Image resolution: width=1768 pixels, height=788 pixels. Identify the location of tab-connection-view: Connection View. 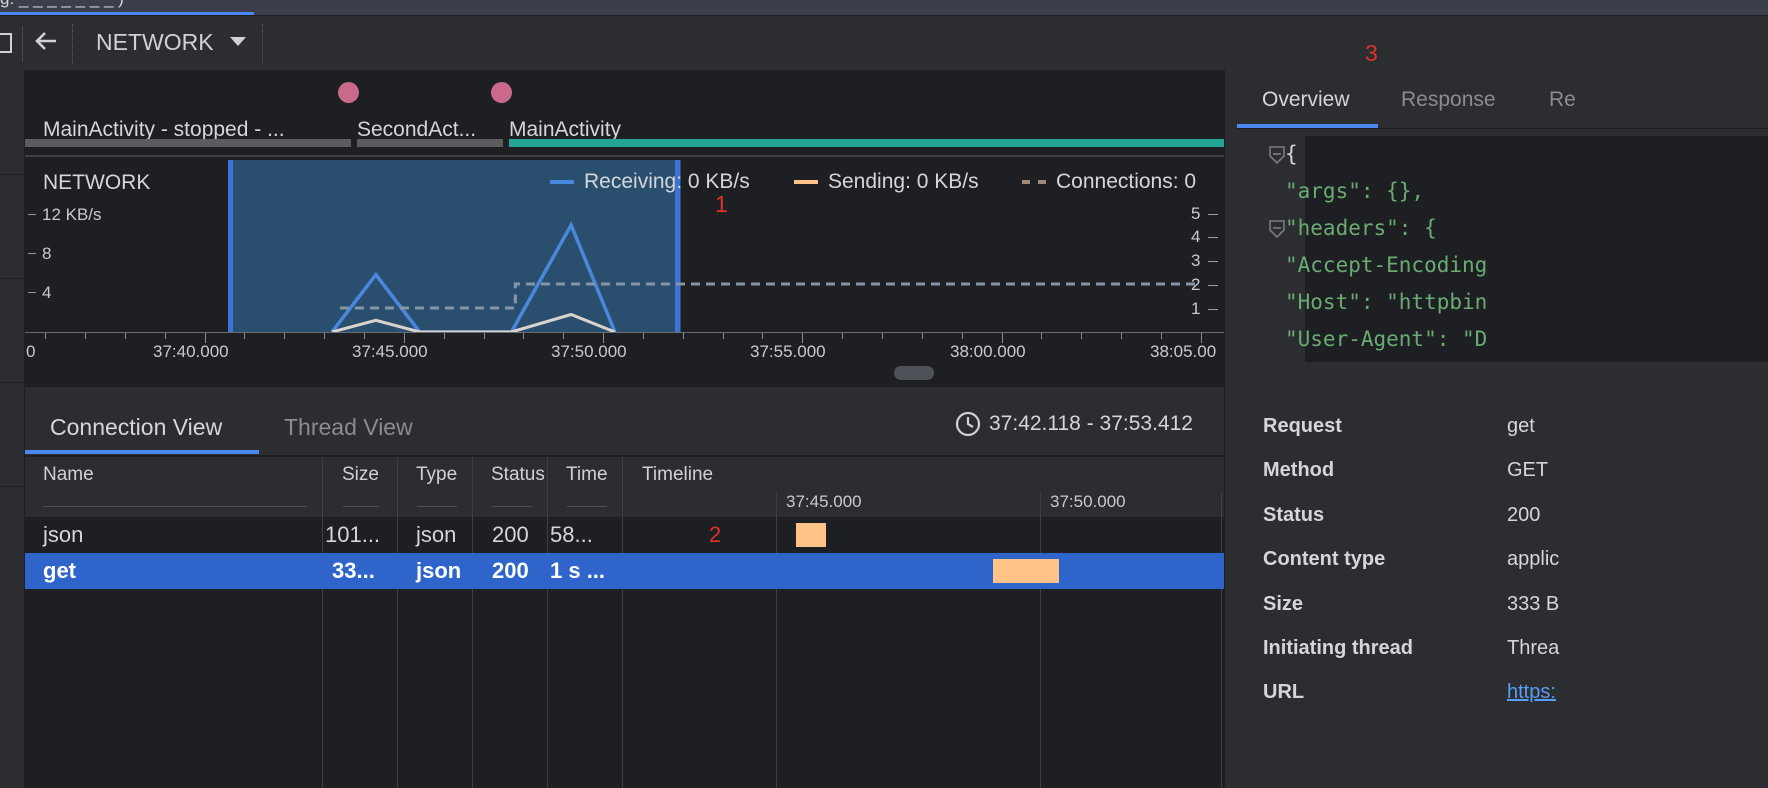
(142, 428).